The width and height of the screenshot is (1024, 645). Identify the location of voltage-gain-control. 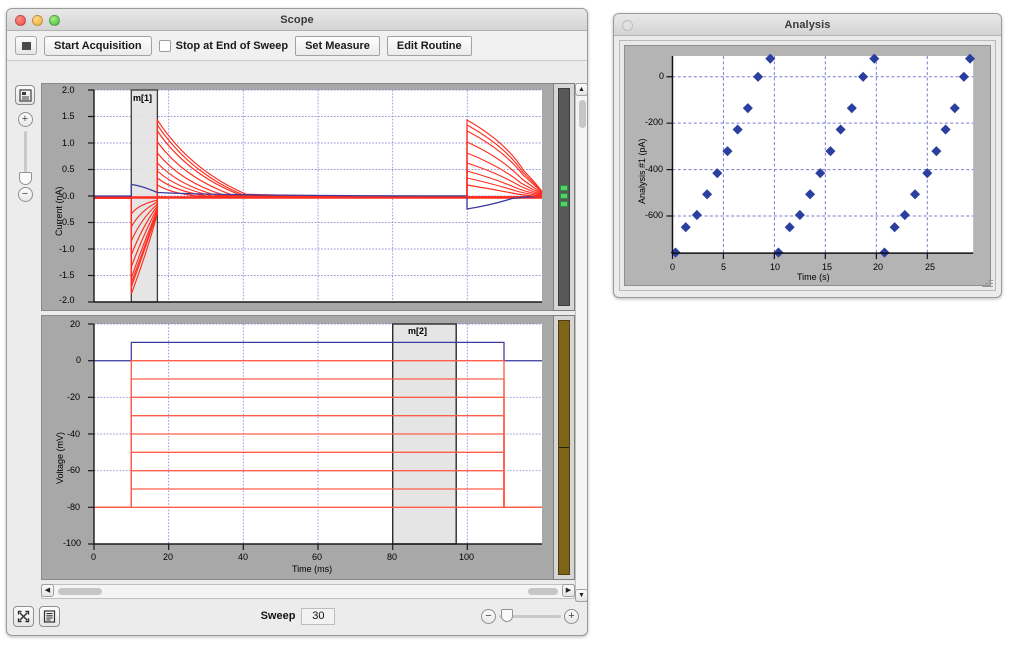
(564, 447).